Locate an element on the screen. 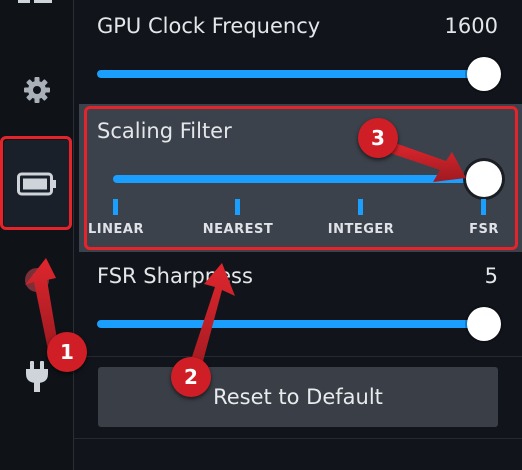 This screenshot has width=522, height=470. sidebar-highlight-box is located at coordinates (36, 183).